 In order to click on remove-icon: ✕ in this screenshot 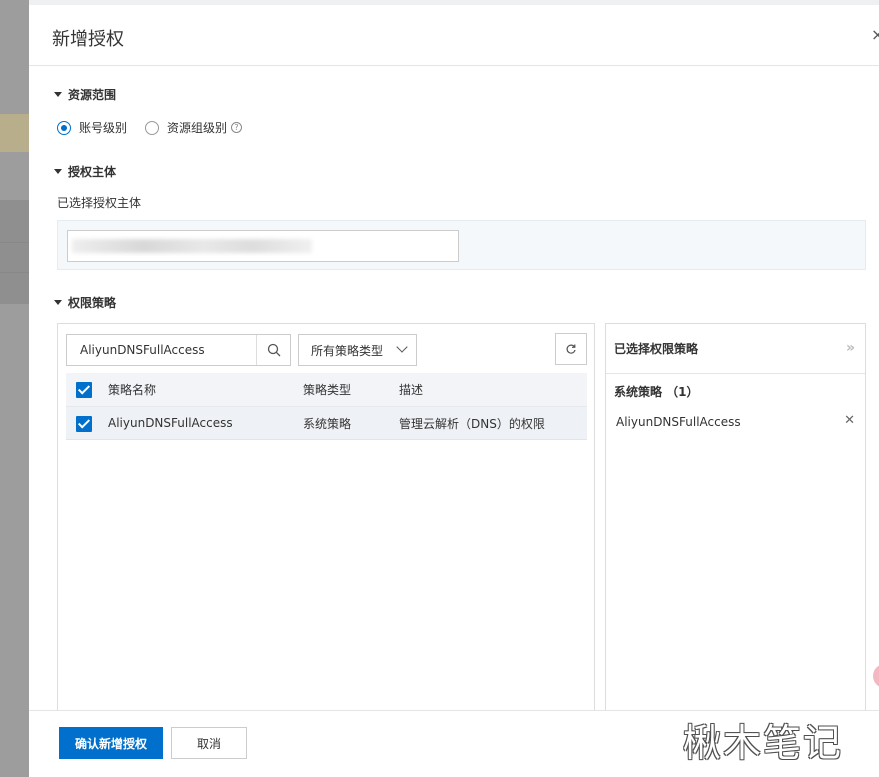, I will do `click(849, 420)`.